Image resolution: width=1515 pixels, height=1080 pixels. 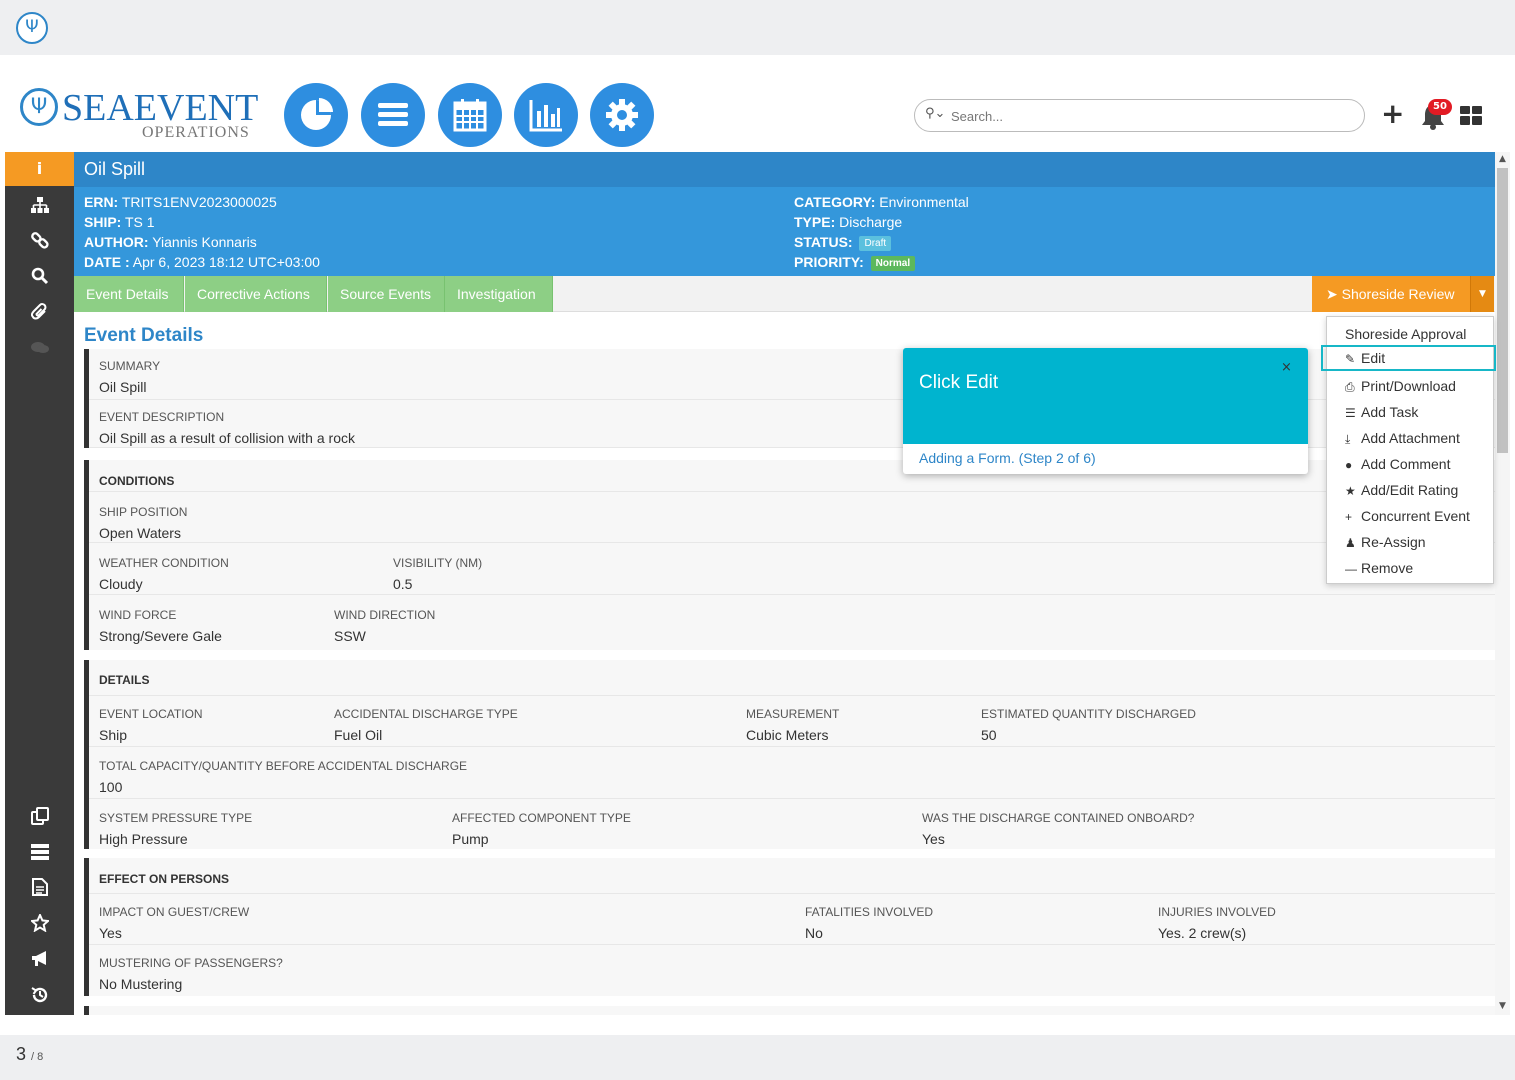 I want to click on menu-item-add-attachment: ⤓ Add Attachment, so click(x=1410, y=438).